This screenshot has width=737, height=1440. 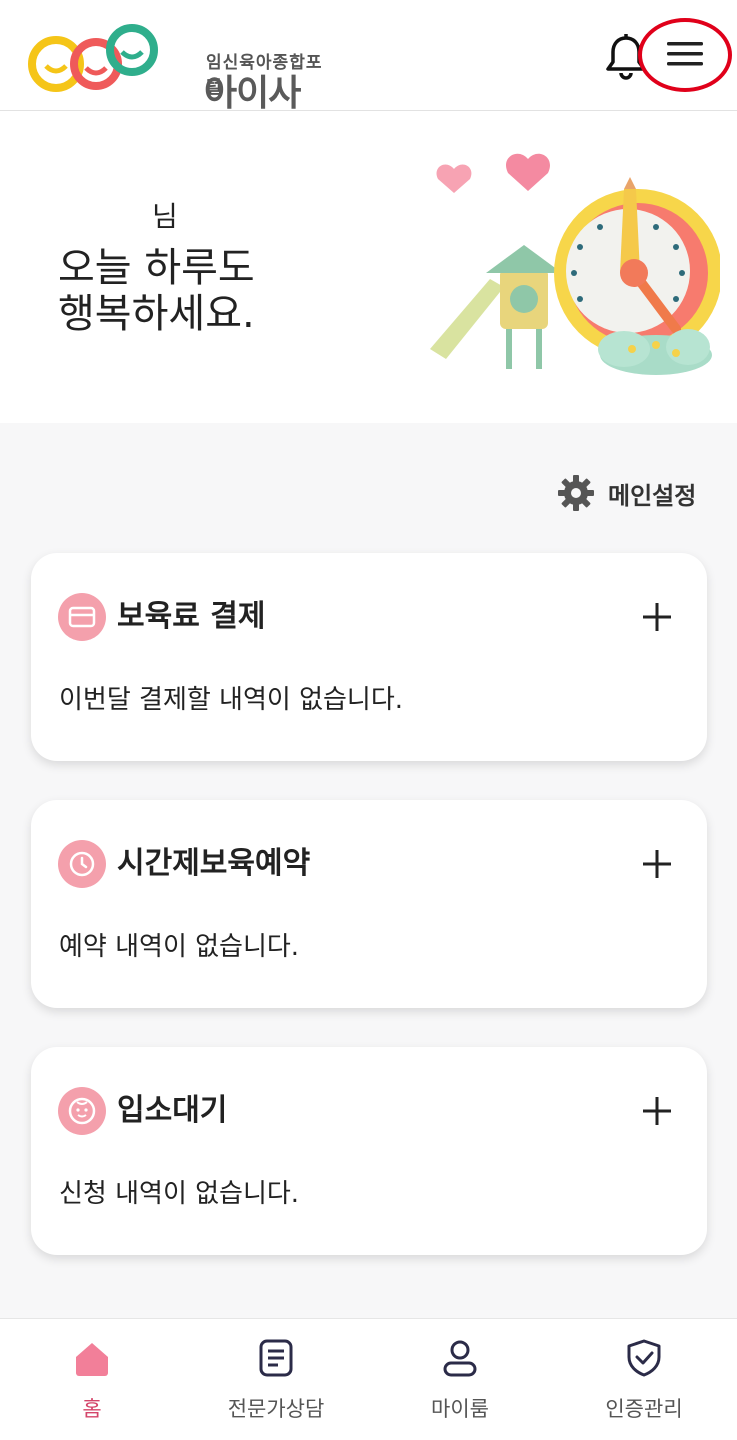 I want to click on nav-label: 마이룸, so click(x=460, y=1409).